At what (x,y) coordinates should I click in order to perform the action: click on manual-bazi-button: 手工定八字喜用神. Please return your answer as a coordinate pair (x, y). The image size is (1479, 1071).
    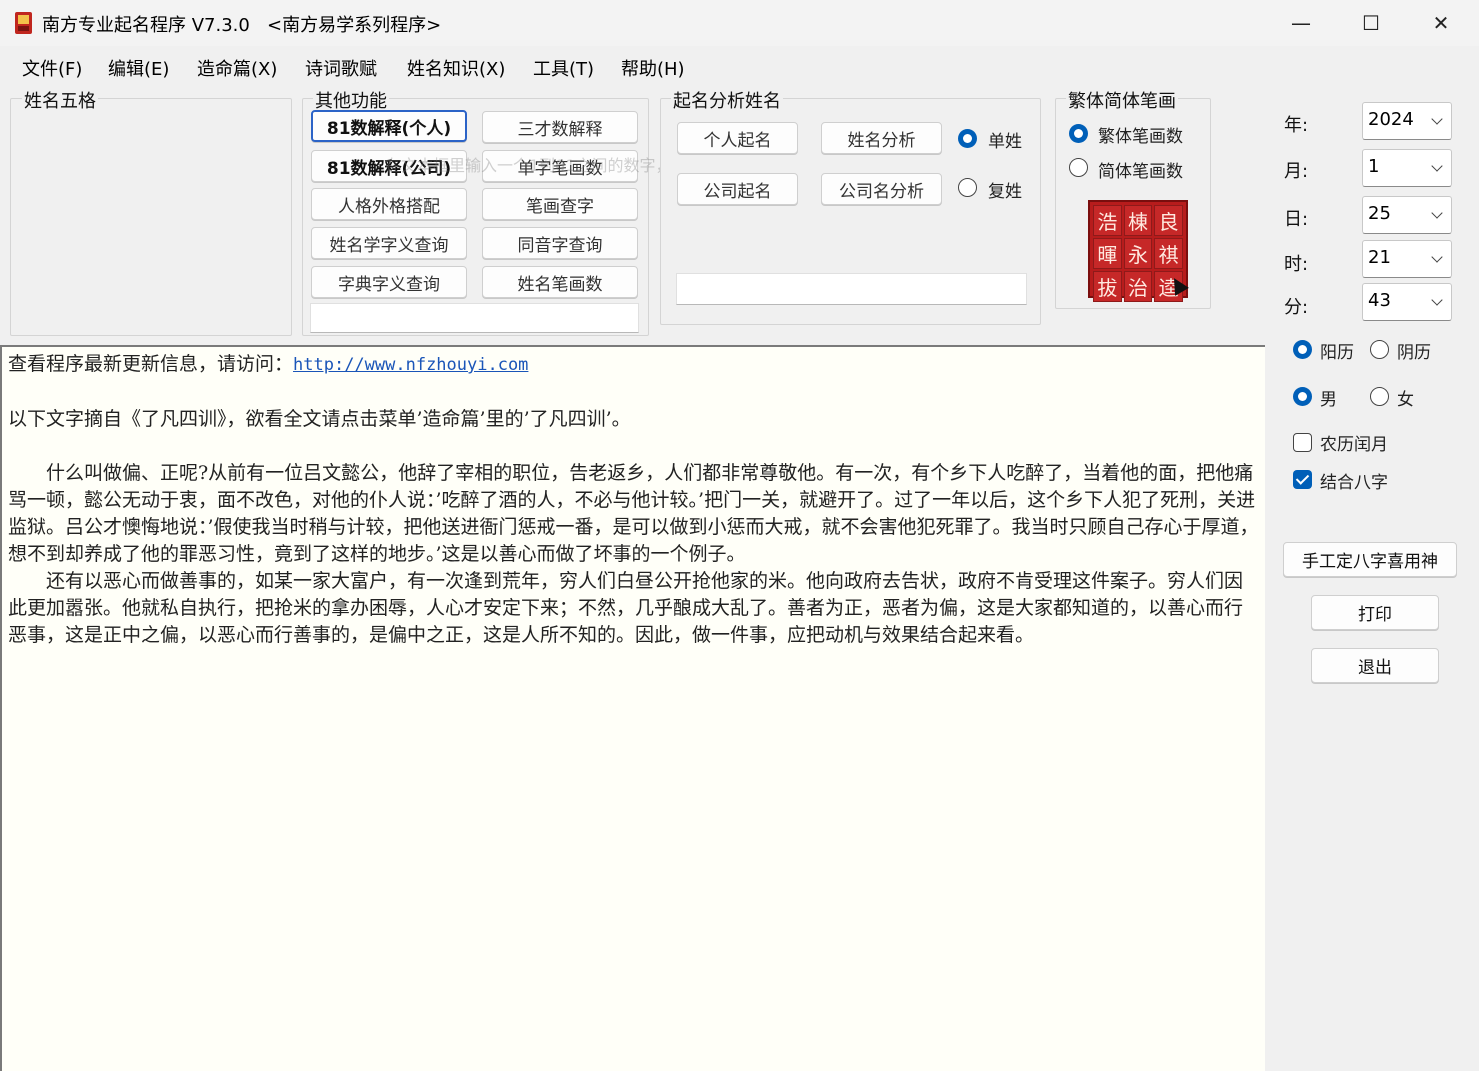
    Looking at the image, I should click on (1370, 559).